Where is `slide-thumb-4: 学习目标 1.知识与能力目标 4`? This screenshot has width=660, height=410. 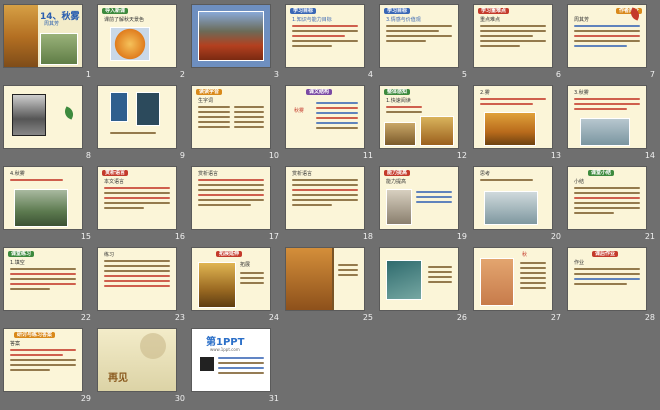
slide-thumb-4: 学习目标 1.知识与能力目标 4 is located at coordinates (331, 43).